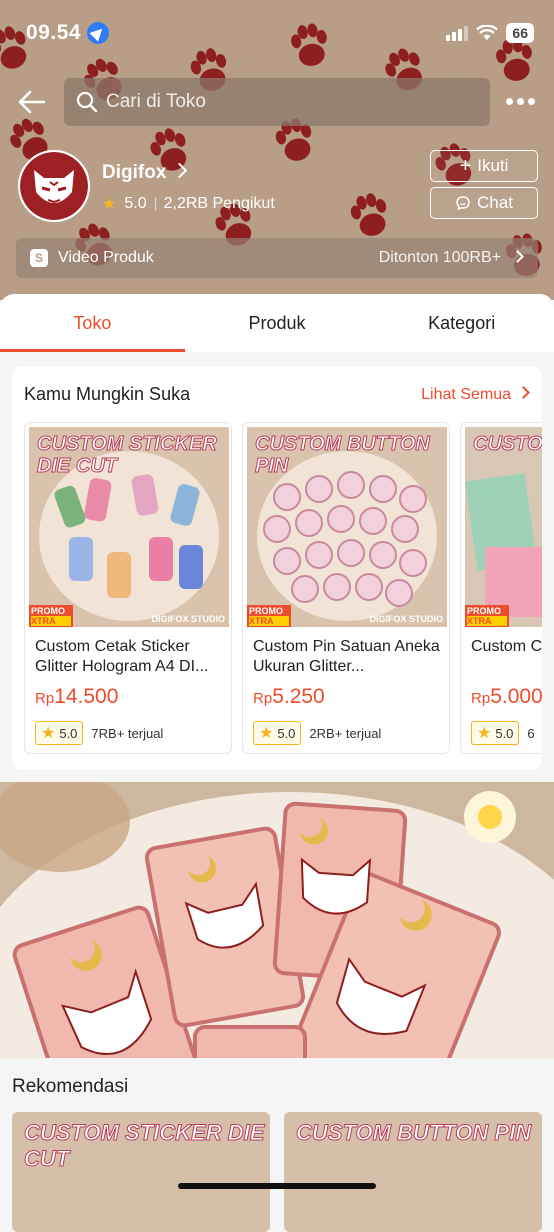 This screenshot has height=1232, width=554. I want to click on follow-button: + Ikuti, so click(484, 166).